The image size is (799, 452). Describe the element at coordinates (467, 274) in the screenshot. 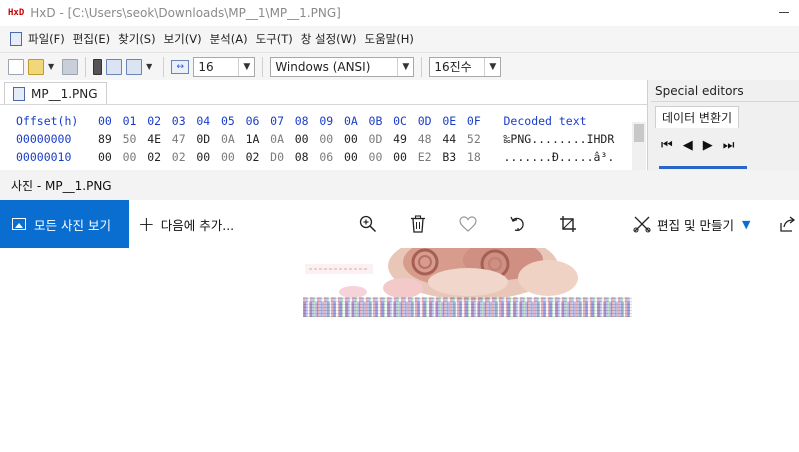

I see `photo-artwork` at that location.